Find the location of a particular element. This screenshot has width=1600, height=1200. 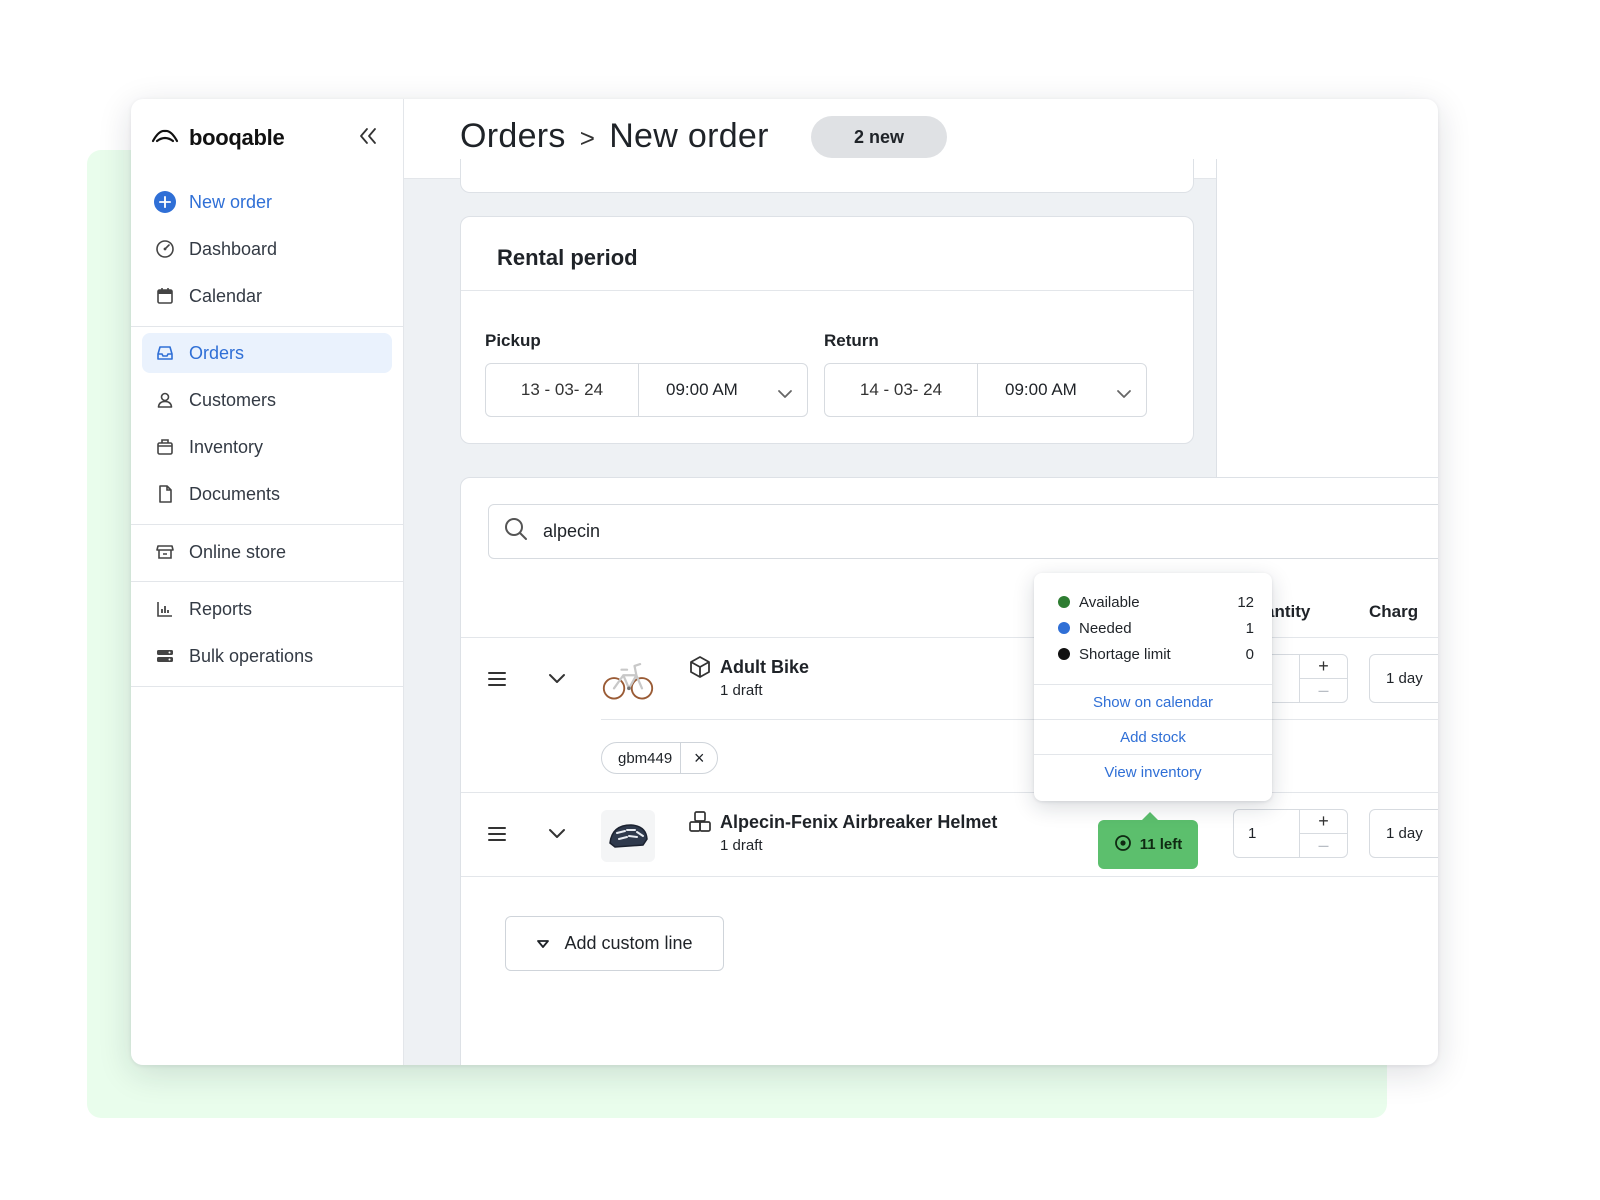

popover-available-label: Available is located at coordinates (1109, 602).